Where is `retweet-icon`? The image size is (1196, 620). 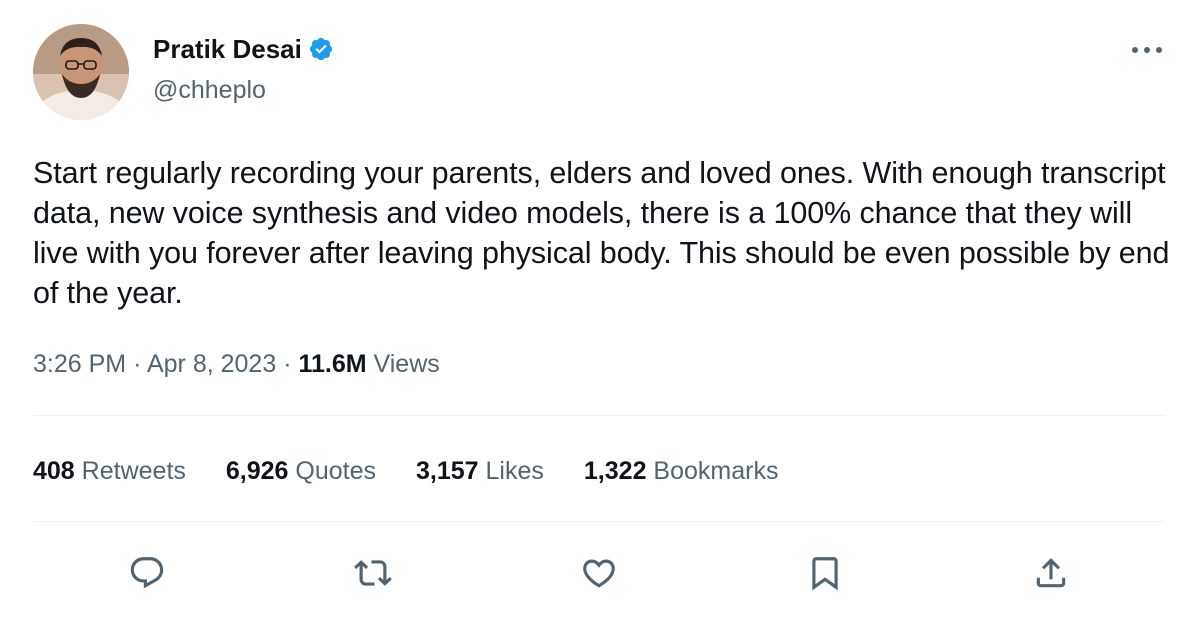 retweet-icon is located at coordinates (373, 573).